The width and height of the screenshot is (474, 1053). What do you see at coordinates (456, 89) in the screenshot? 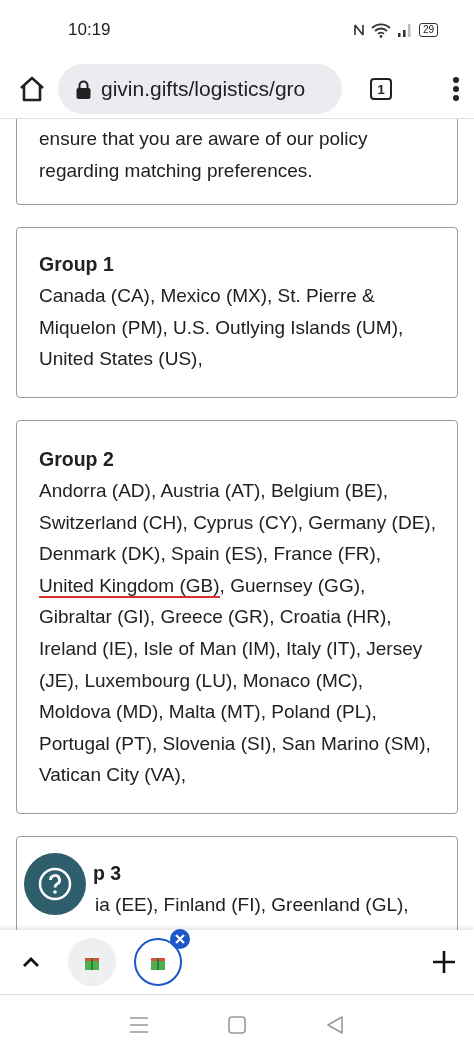
I see `menu-button` at bounding box center [456, 89].